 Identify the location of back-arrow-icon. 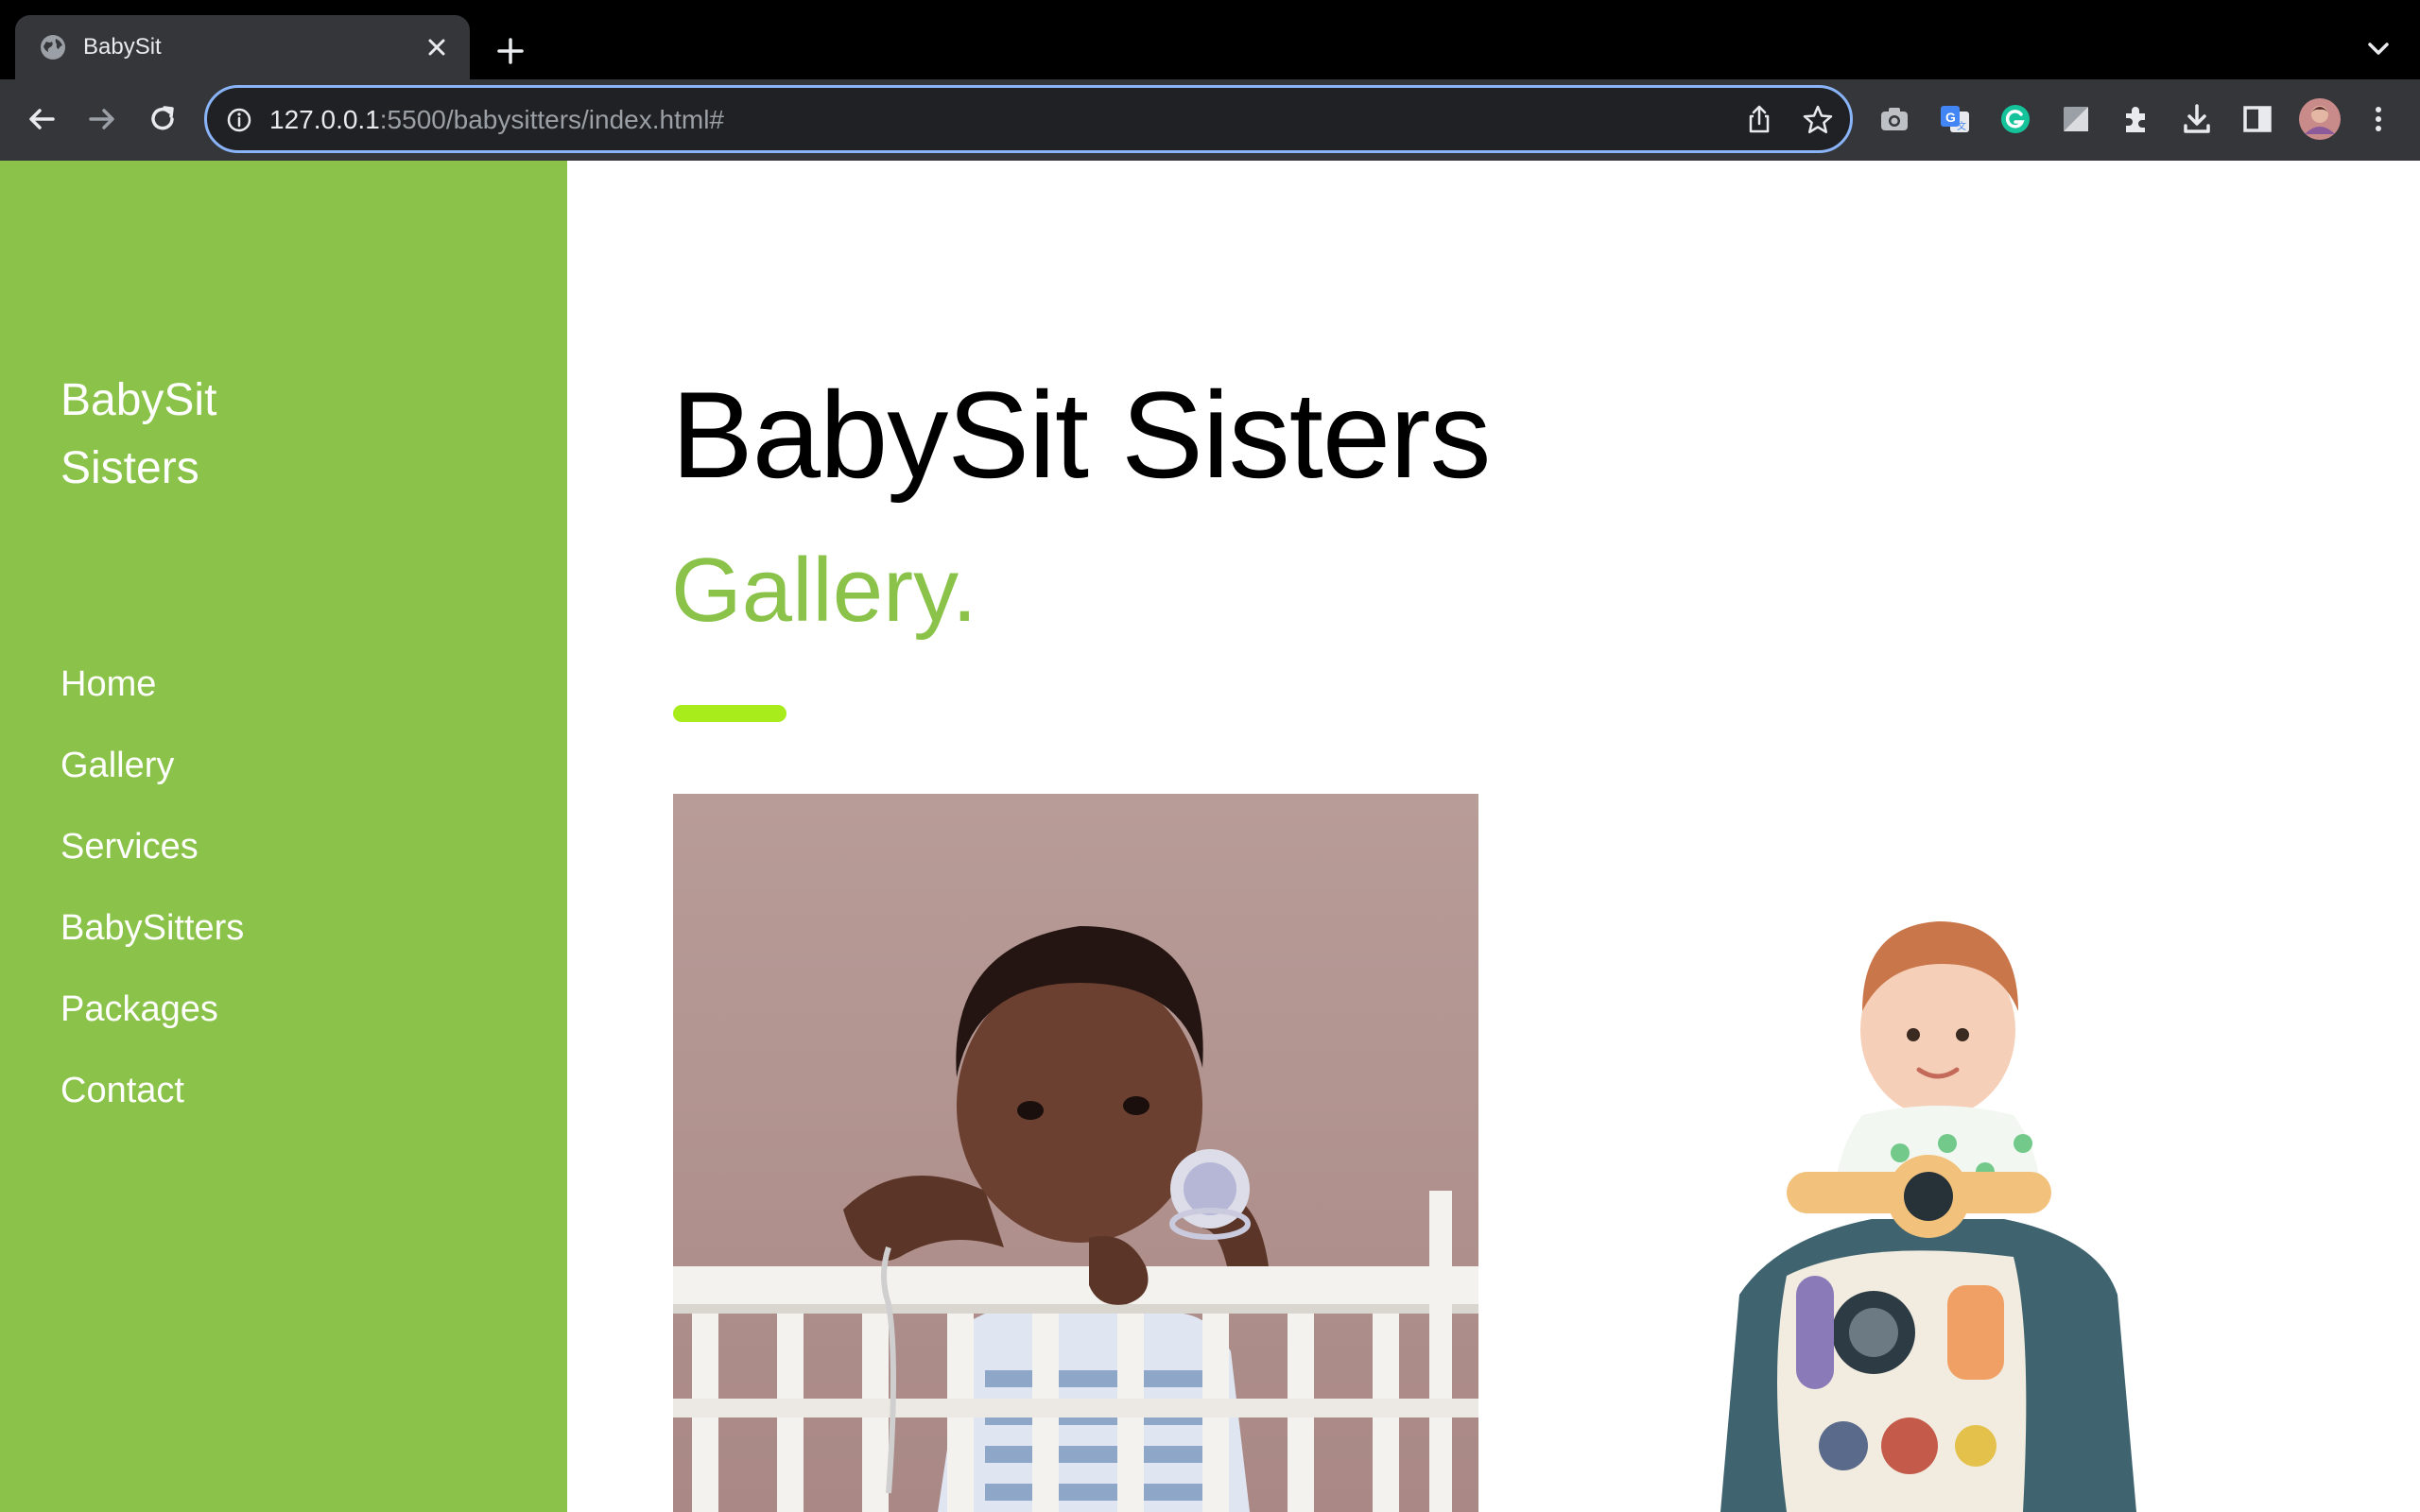
(41, 119).